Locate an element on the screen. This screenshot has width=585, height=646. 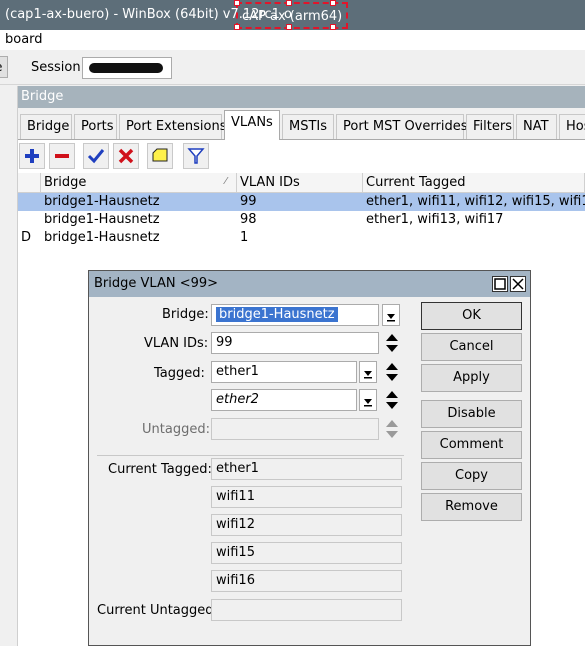
current-tagged-value: ether1 is located at coordinates (306, 469).